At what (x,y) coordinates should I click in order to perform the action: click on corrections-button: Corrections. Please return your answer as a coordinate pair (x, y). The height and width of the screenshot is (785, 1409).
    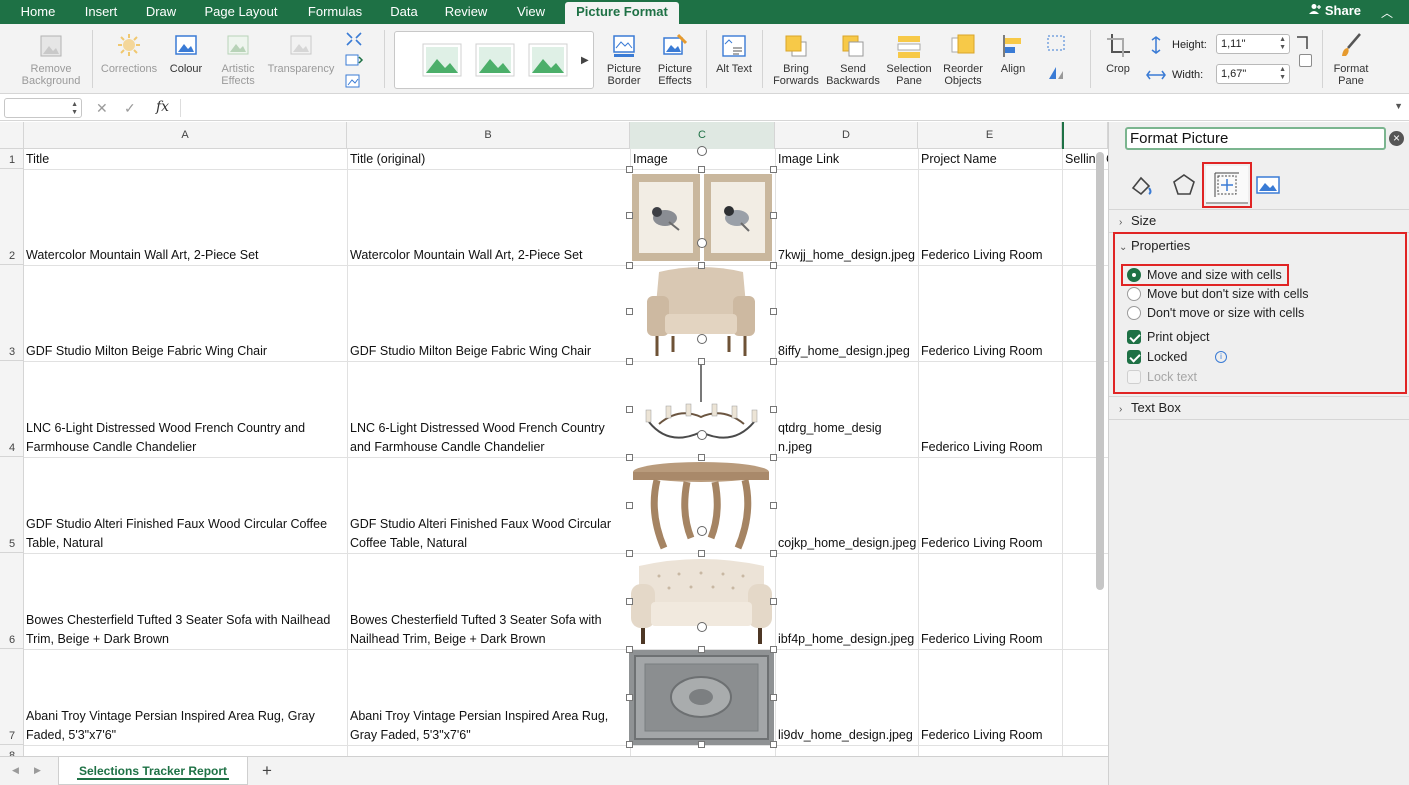
    Looking at the image, I should click on (129, 53).